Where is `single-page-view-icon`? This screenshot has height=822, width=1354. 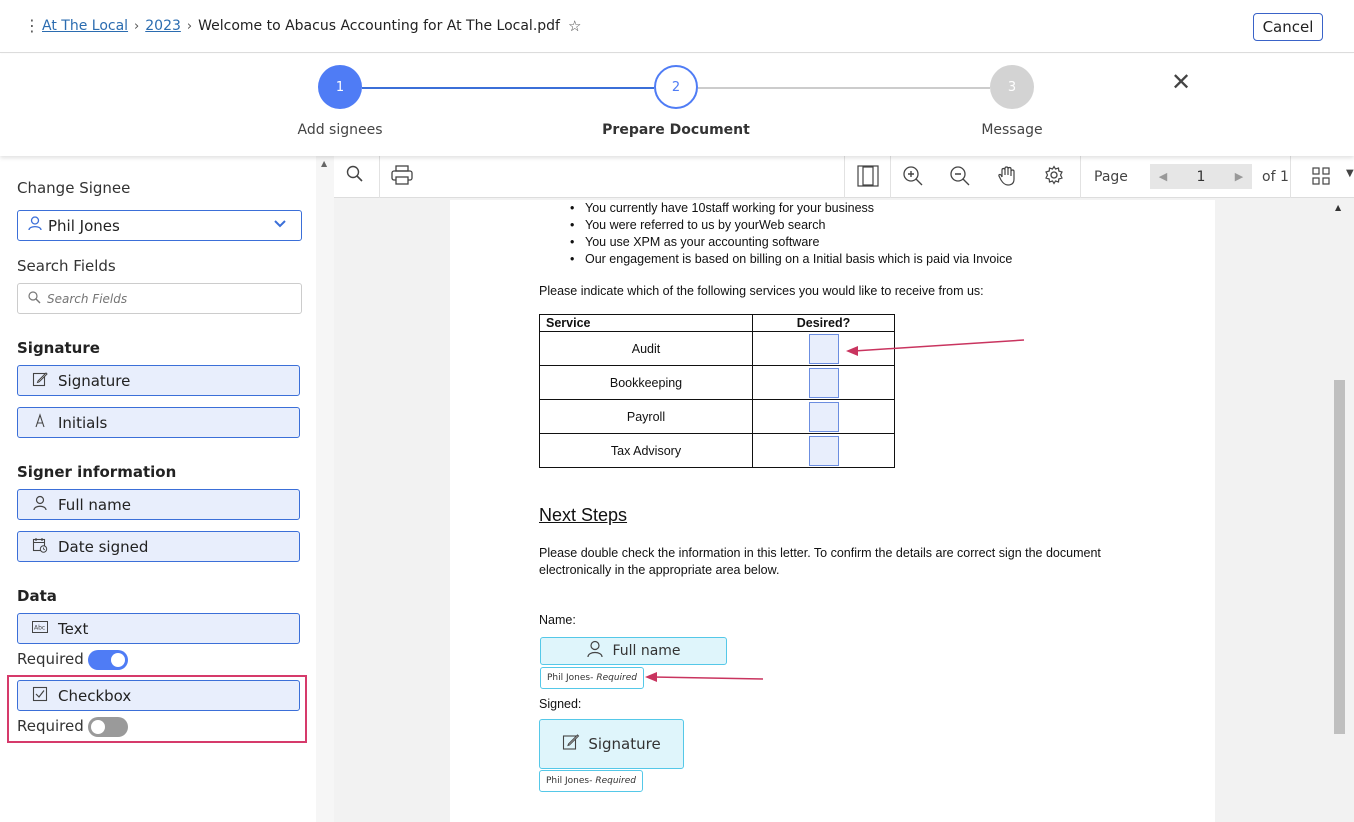 single-page-view-icon is located at coordinates (868, 178).